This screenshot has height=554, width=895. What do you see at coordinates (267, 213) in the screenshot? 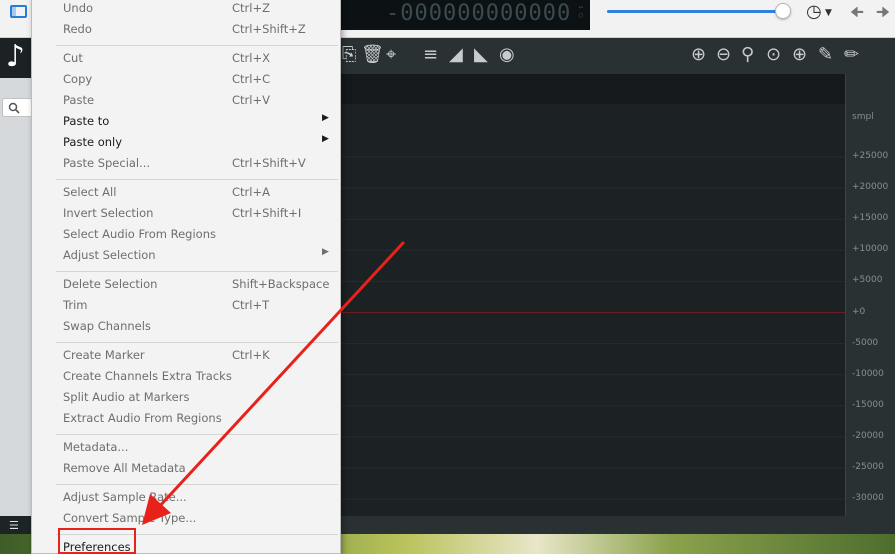
I see `menu-item-shortcut: Ctrl+Shift+I` at bounding box center [267, 213].